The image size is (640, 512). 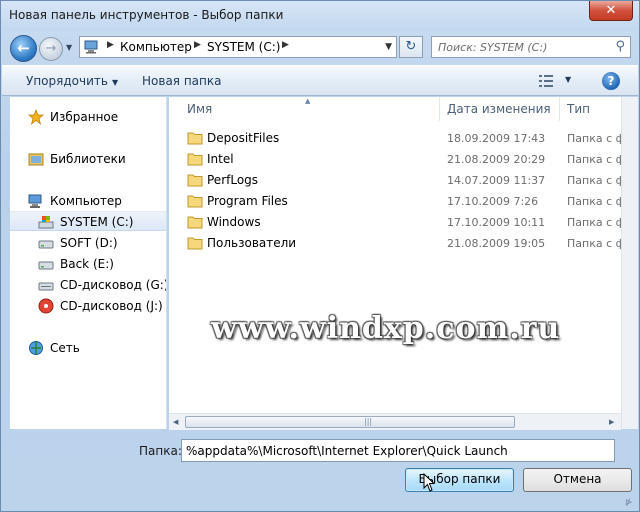 I want to click on folder-path-field, so click(x=398, y=450).